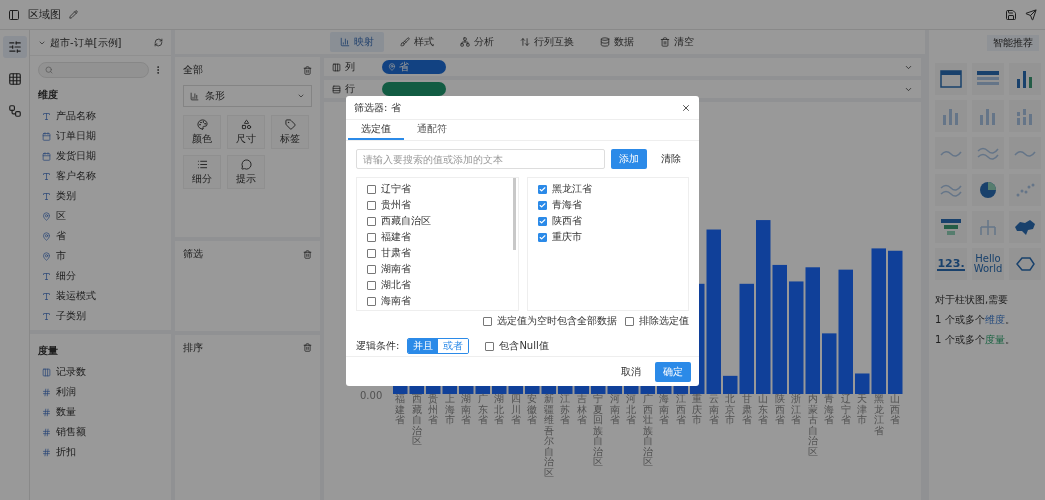 The height and width of the screenshot is (500, 1045). What do you see at coordinates (1025, 227) in the screenshot?
I see `map-icon` at bounding box center [1025, 227].